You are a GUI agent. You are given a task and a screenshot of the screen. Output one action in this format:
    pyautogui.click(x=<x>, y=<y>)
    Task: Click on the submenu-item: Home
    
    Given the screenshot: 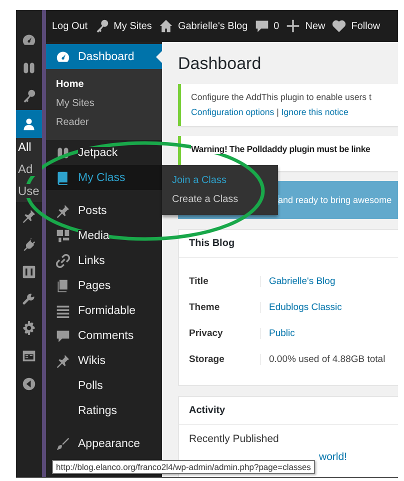 What is the action you would take?
    pyautogui.click(x=104, y=84)
    